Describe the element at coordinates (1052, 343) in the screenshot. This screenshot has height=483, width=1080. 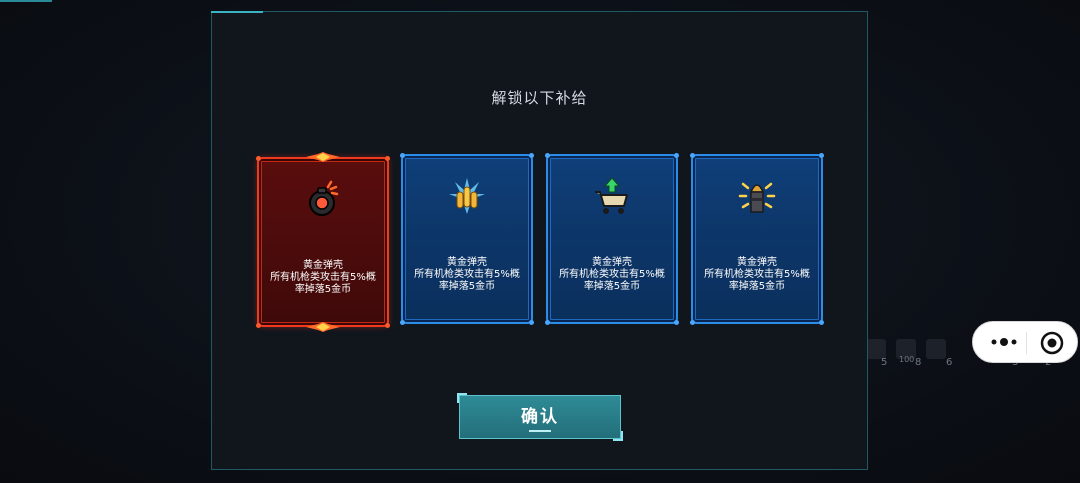
I see `target-circle-icon` at that location.